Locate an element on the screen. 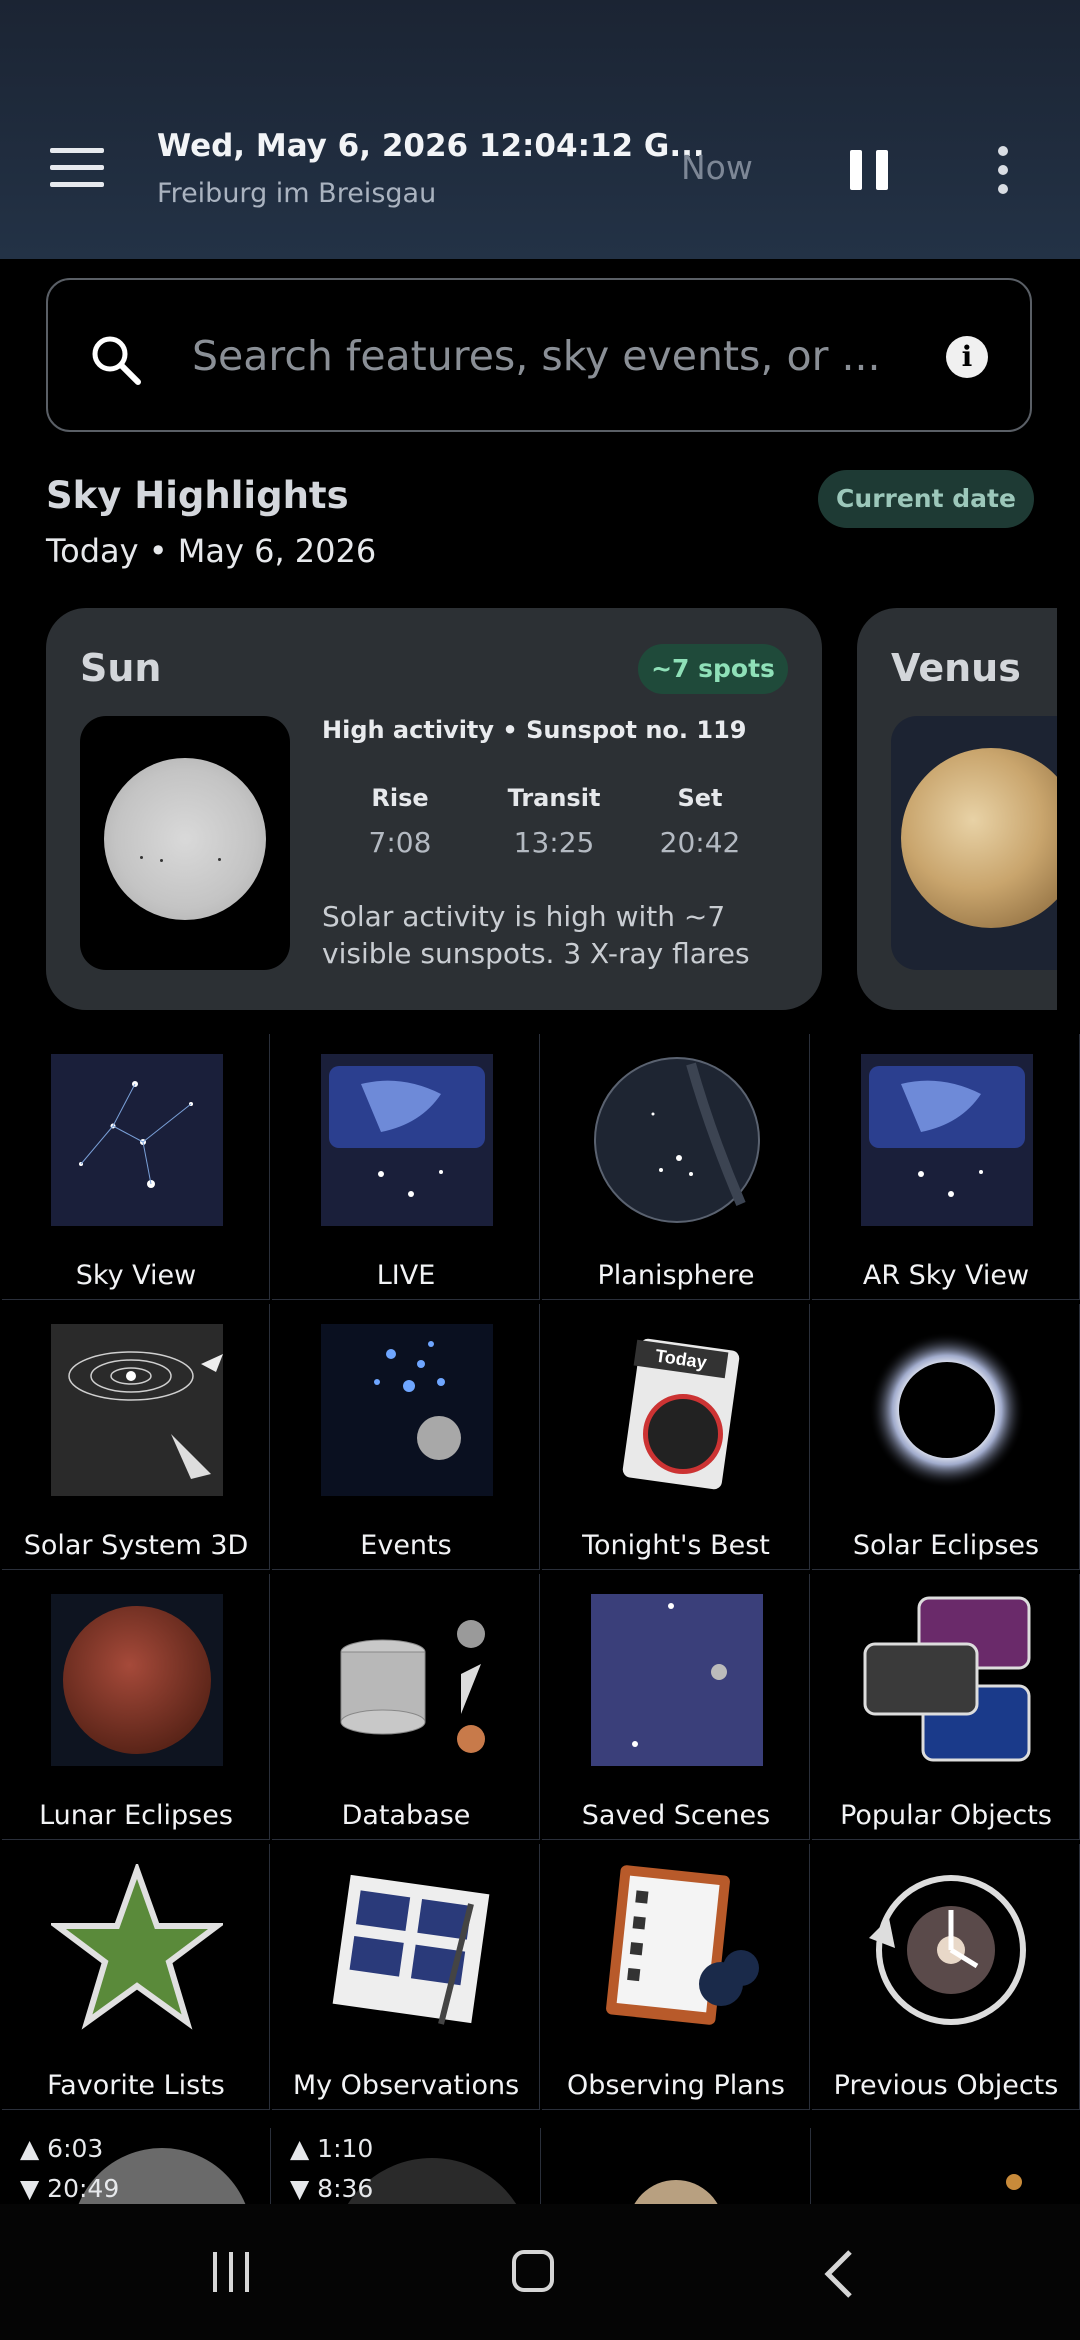 The image size is (1080, 2340). tile-events: Events is located at coordinates (406, 1437).